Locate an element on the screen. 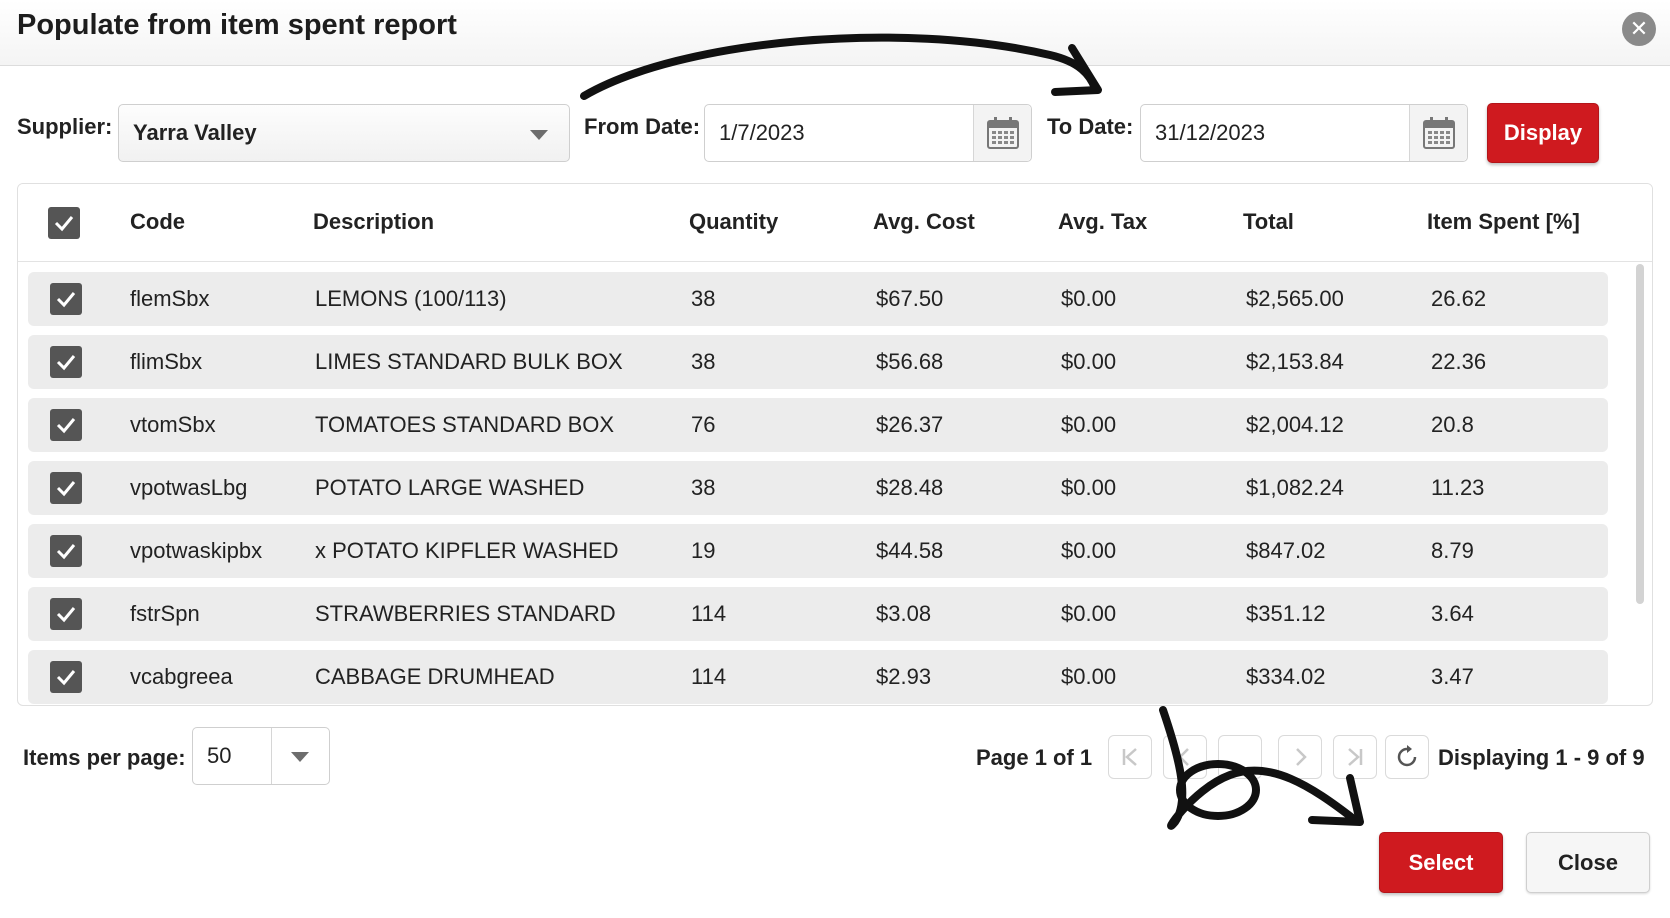 Image resolution: width=1670 pixels, height=918 pixels. supplier-select: Yarra Valley is located at coordinates (344, 133).